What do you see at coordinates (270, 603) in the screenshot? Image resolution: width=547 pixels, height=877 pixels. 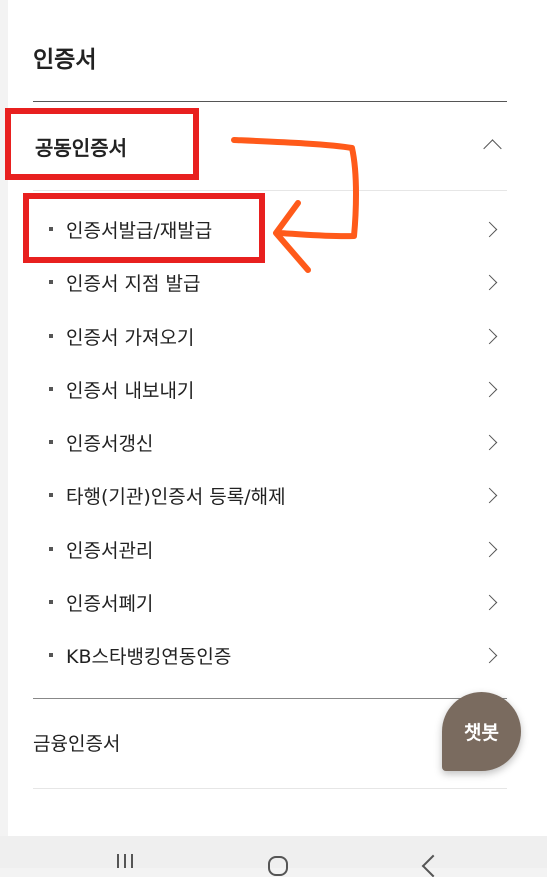 I see `menu-item-revoke: 인증서폐기` at bounding box center [270, 603].